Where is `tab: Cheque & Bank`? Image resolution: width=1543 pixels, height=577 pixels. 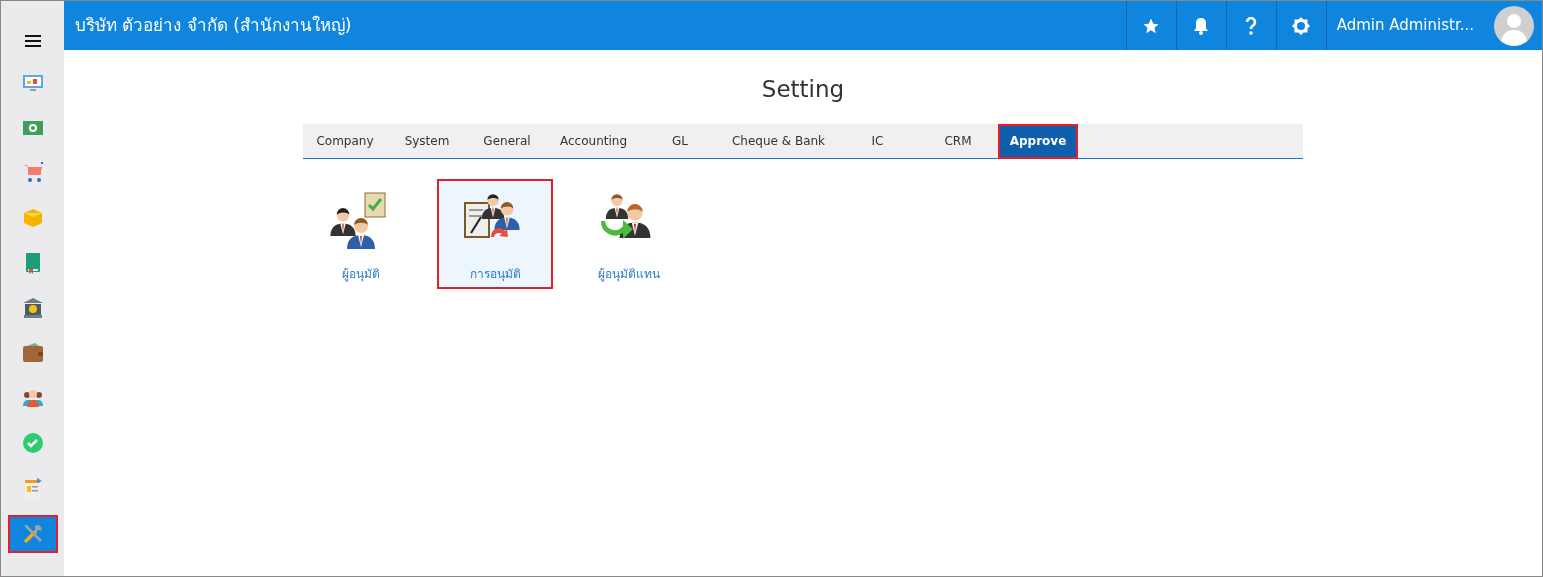 tab: Cheque & Bank is located at coordinates (778, 141).